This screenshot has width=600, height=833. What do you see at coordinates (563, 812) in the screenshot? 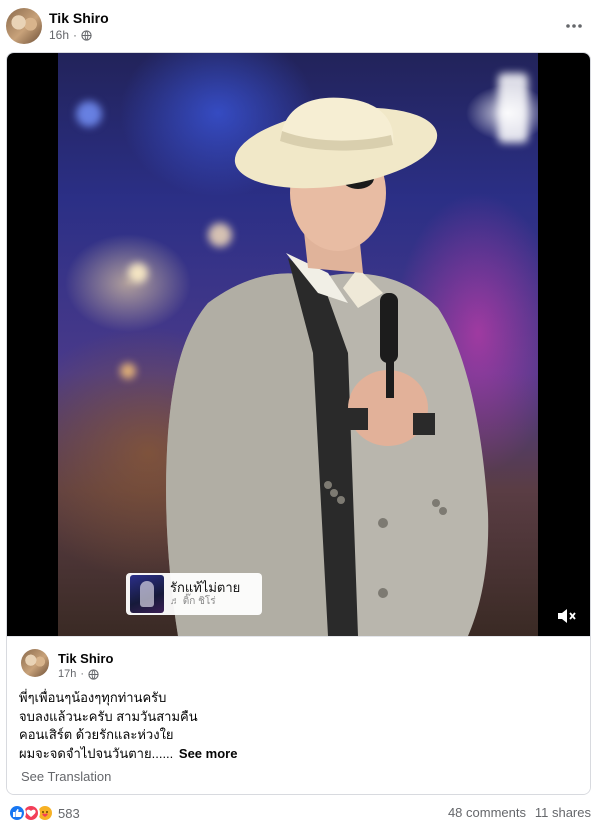
I see `shares-count: 11 shares` at bounding box center [563, 812].